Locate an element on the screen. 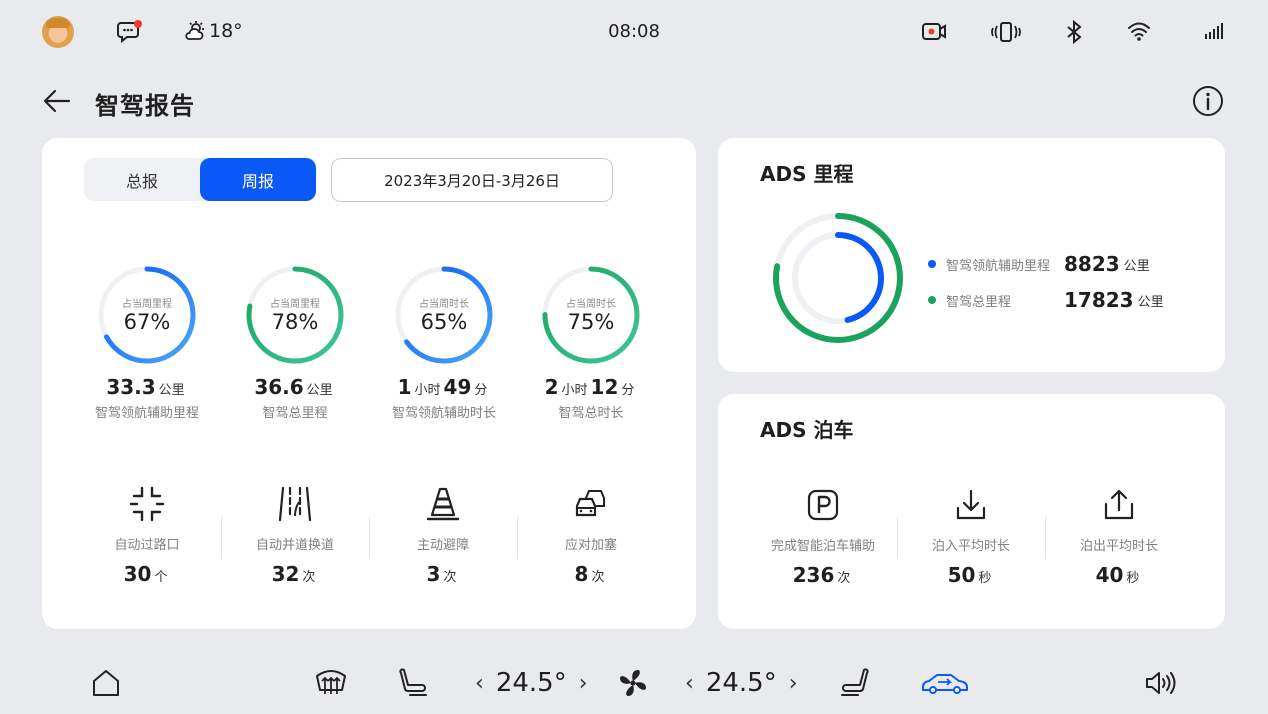  left-temp-value: 24.5° is located at coordinates (531, 683).